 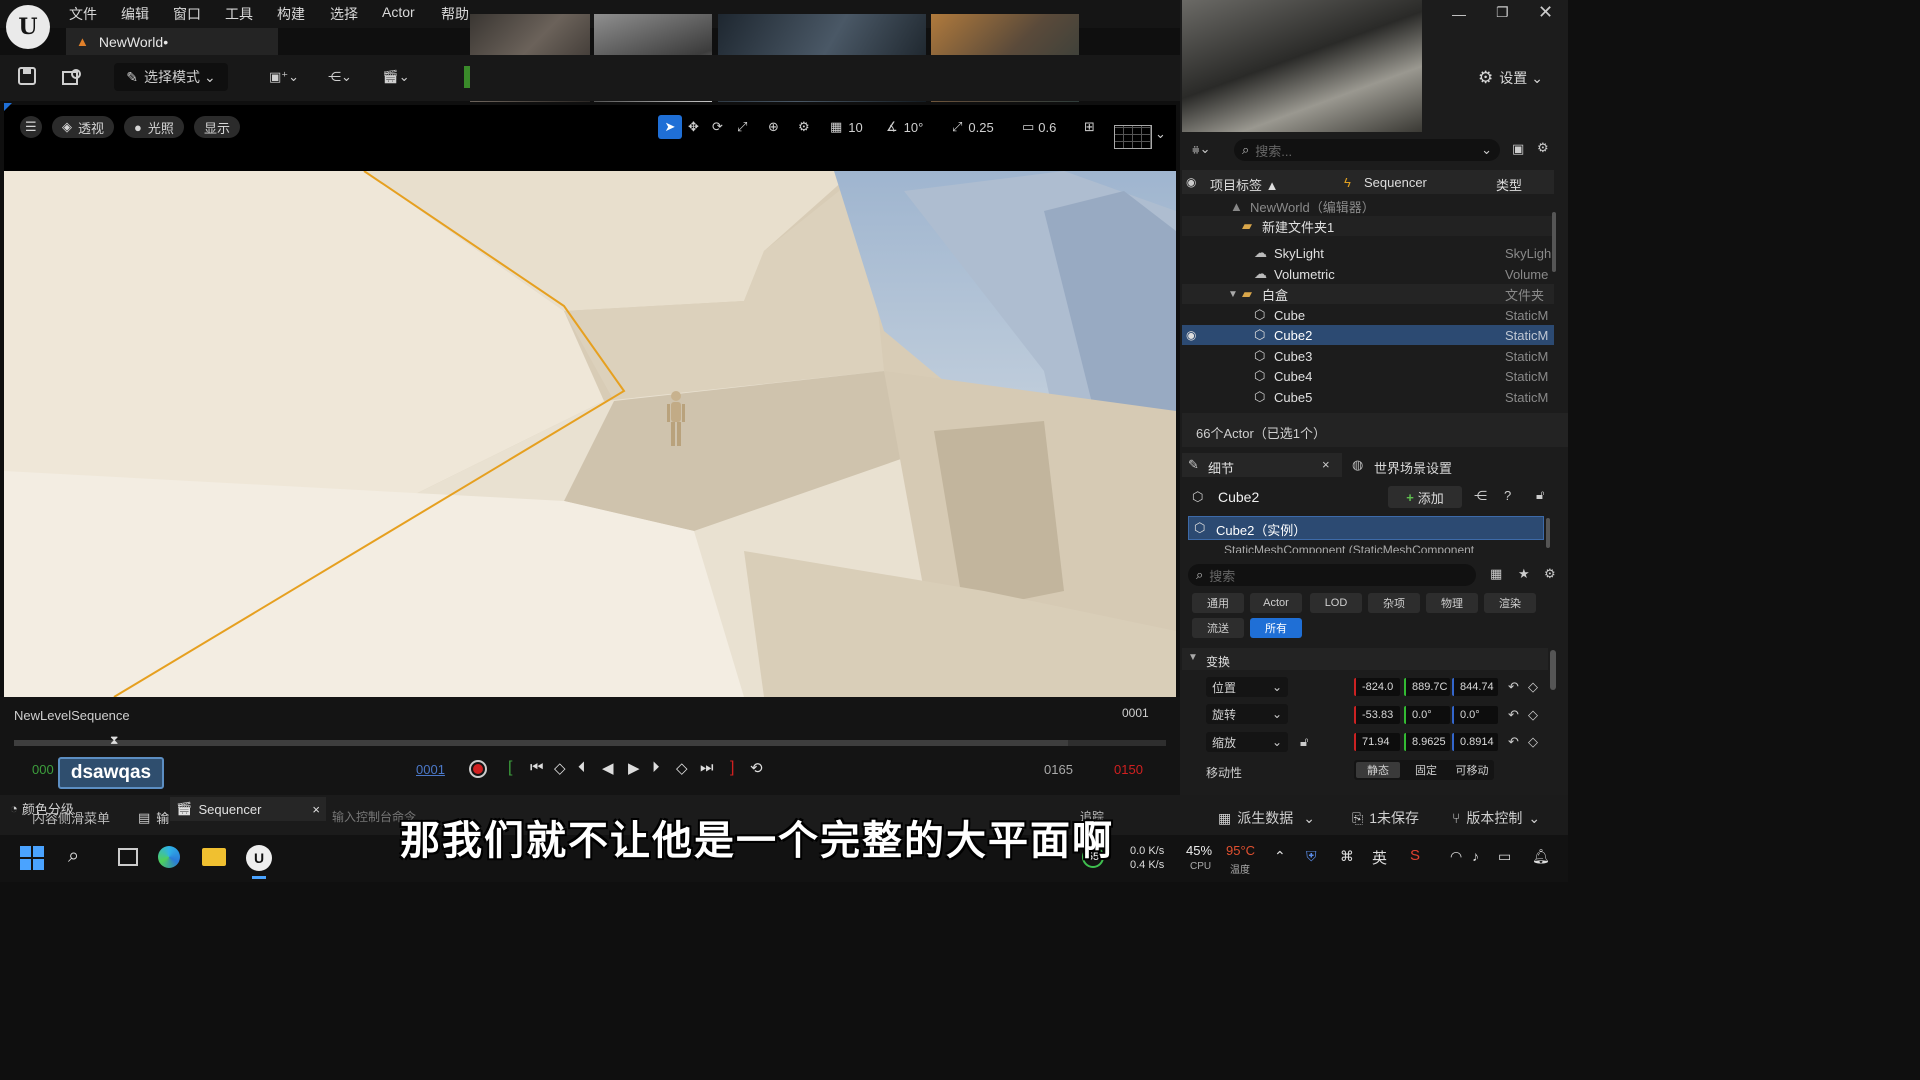 What do you see at coordinates (1266, 818) in the screenshot?
I see `derived-data-button: ▦ 派生数据 ⌄` at bounding box center [1266, 818].